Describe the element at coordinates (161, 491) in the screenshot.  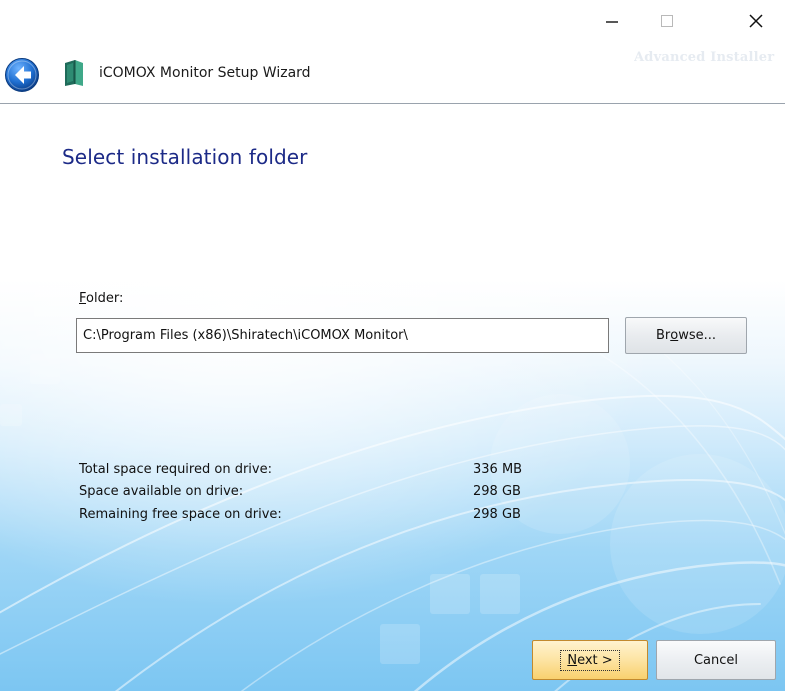
I see `space-available-label: Space available on drive:` at that location.